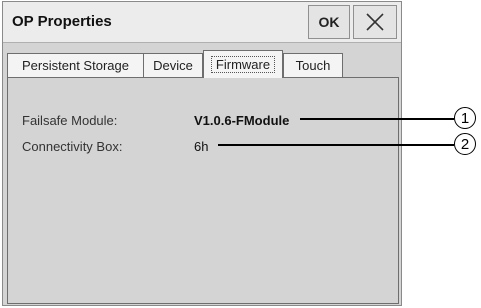  I want to click on tab-label: Firmware, so click(243, 64).